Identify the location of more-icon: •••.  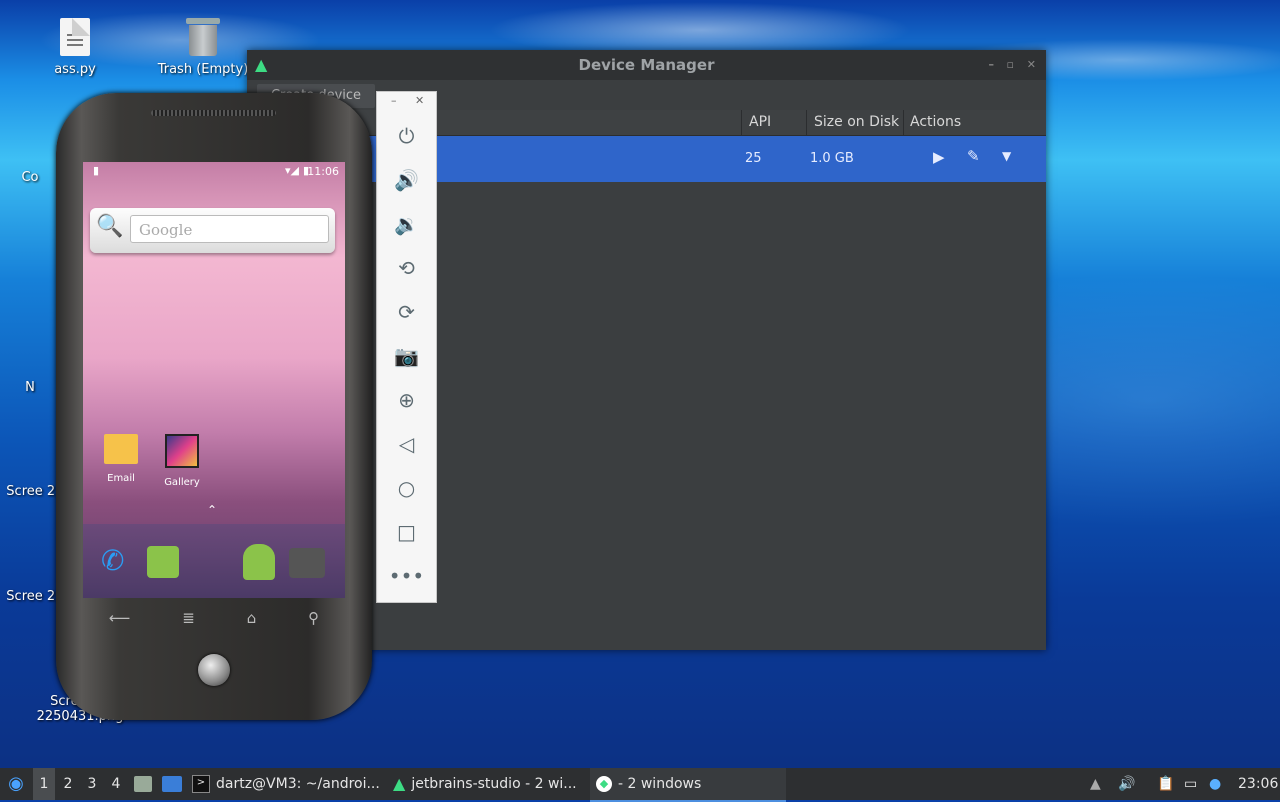
(406, 576).